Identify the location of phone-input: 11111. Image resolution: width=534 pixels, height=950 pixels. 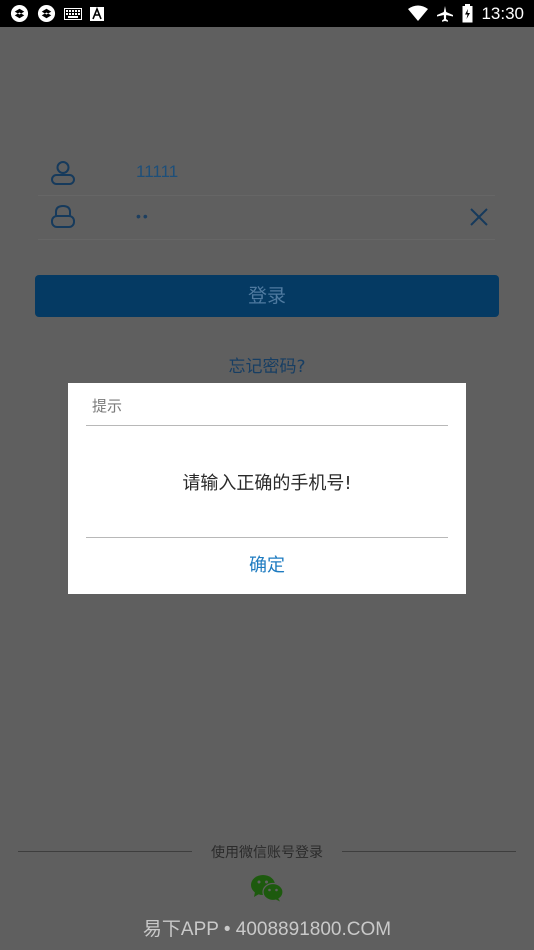
(157, 172).